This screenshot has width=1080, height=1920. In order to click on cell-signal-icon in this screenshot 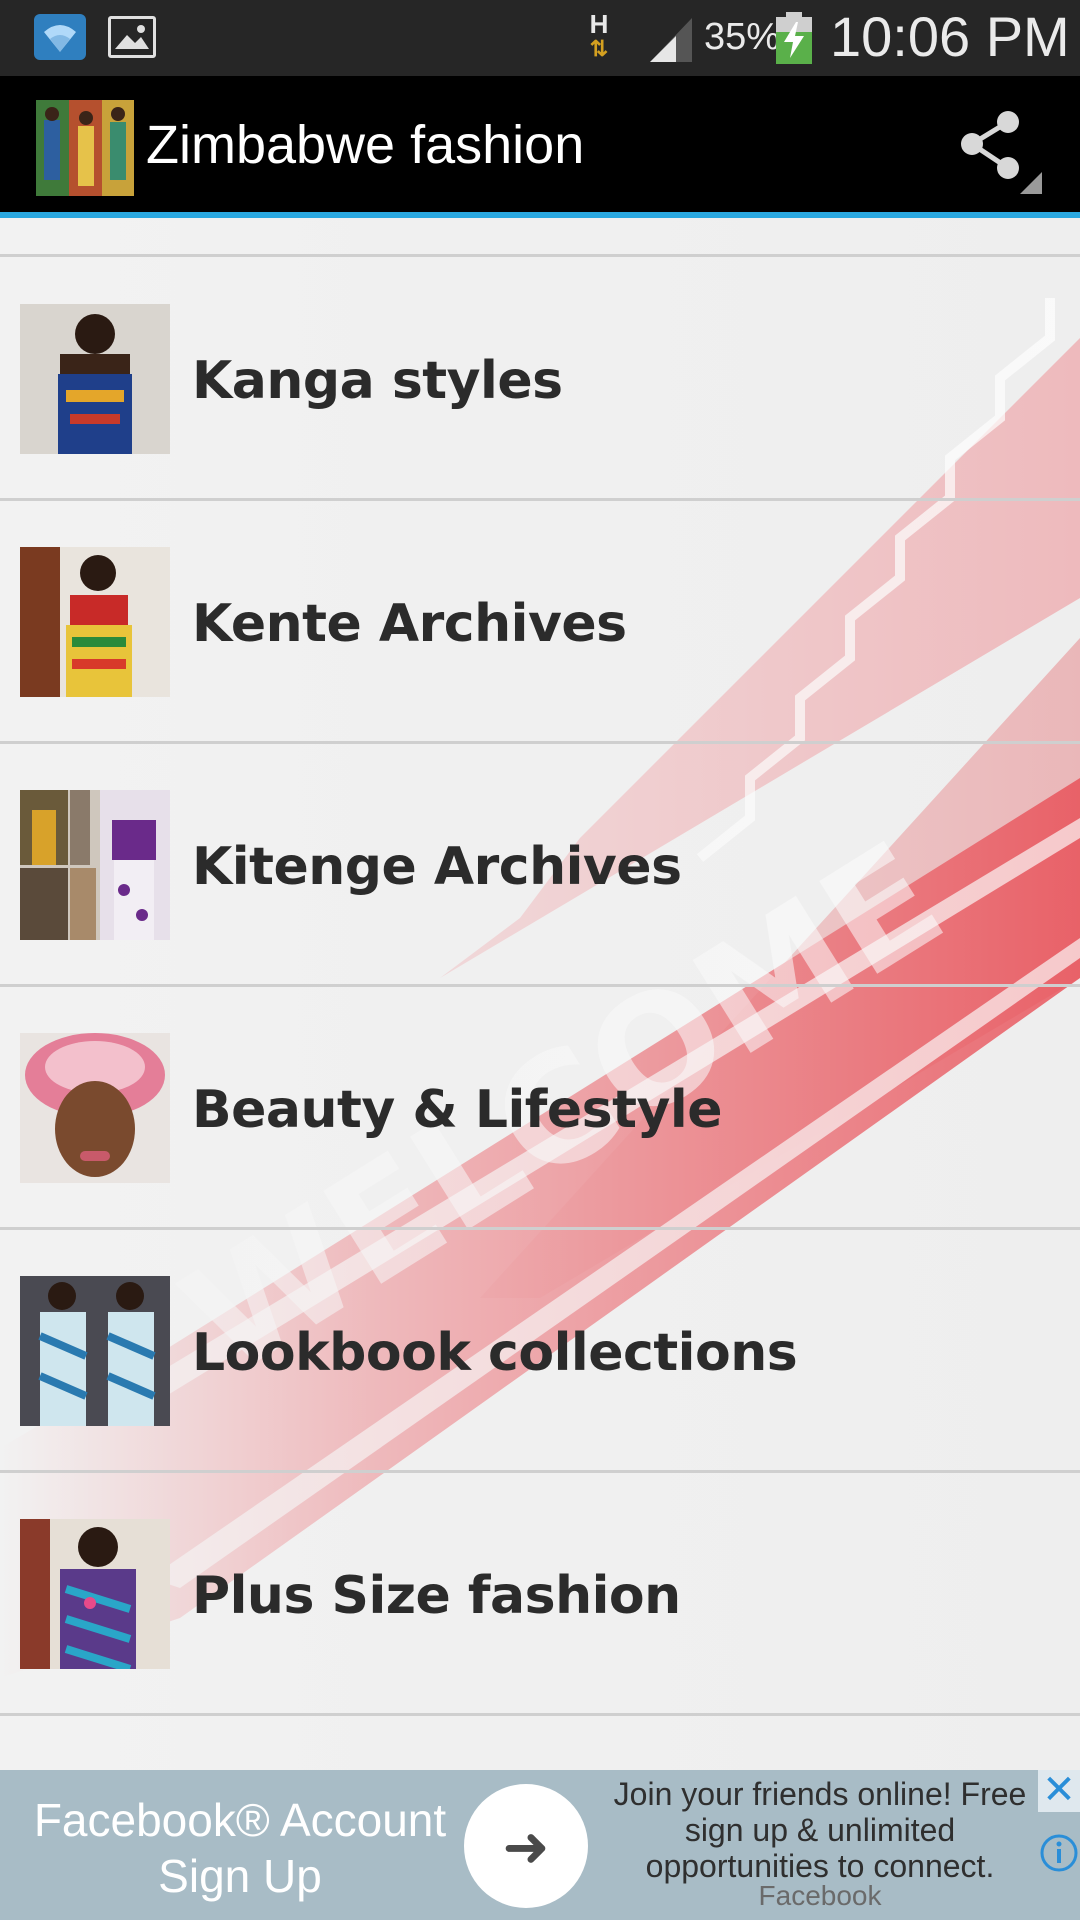, I will do `click(671, 41)`.